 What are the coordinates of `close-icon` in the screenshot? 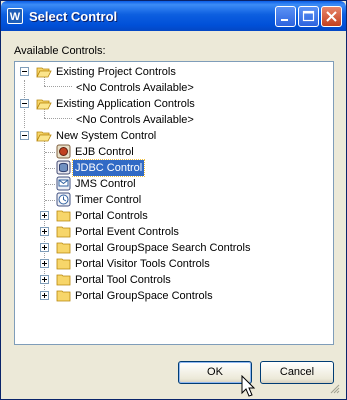 It's located at (331, 16).